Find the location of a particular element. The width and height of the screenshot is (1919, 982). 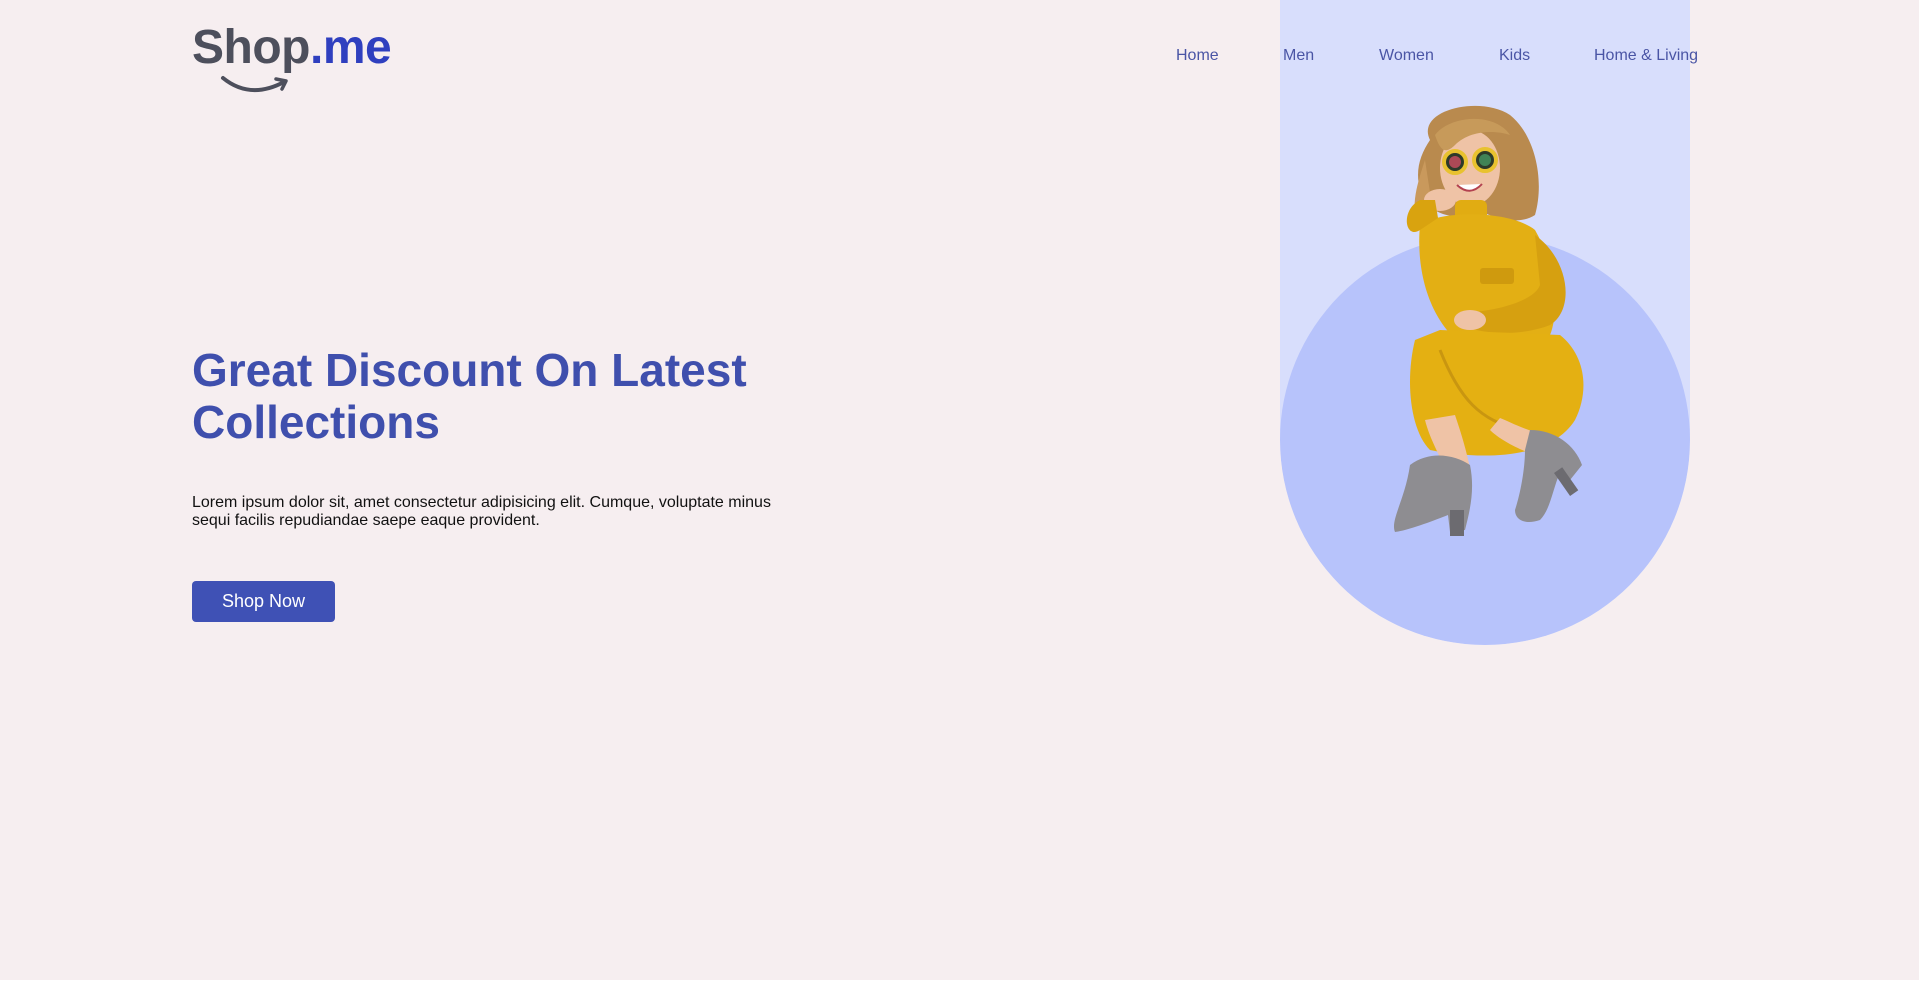

nav-item-men: Men is located at coordinates (1298, 56).